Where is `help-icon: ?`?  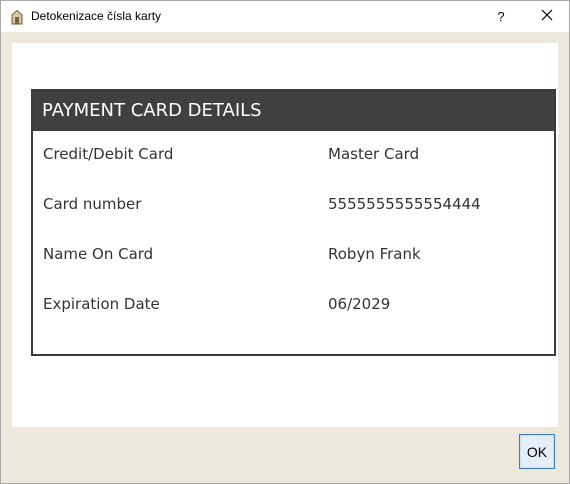 help-icon: ? is located at coordinates (501, 16).